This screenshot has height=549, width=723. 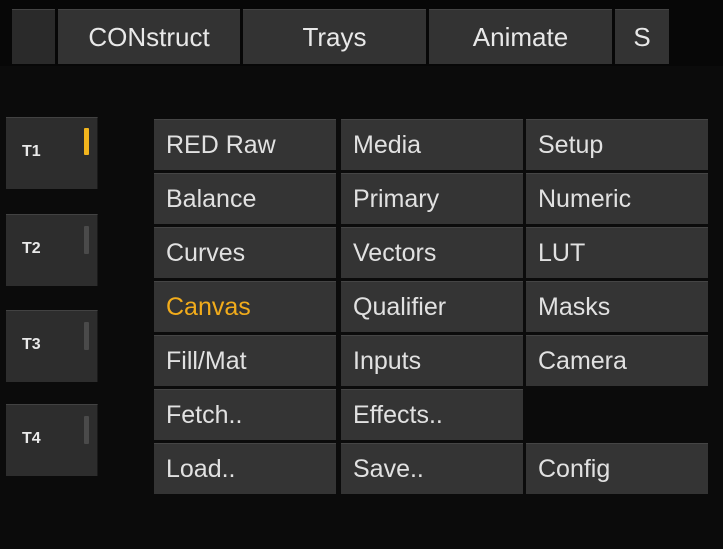 I want to click on tool-primary-button: Primary, so click(x=432, y=198).